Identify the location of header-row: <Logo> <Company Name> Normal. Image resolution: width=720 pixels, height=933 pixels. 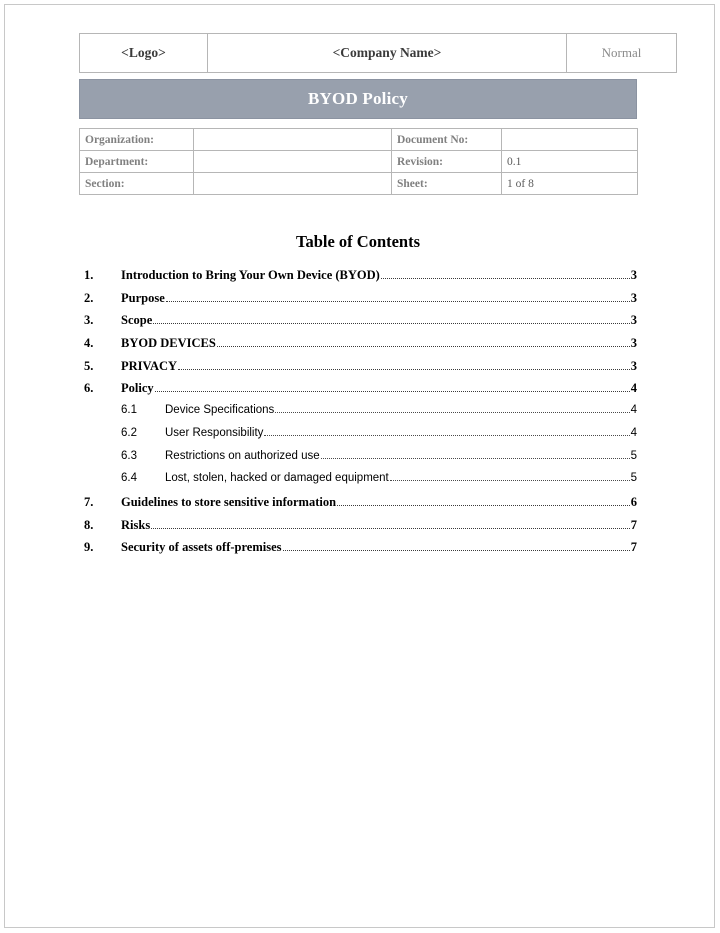
(378, 53).